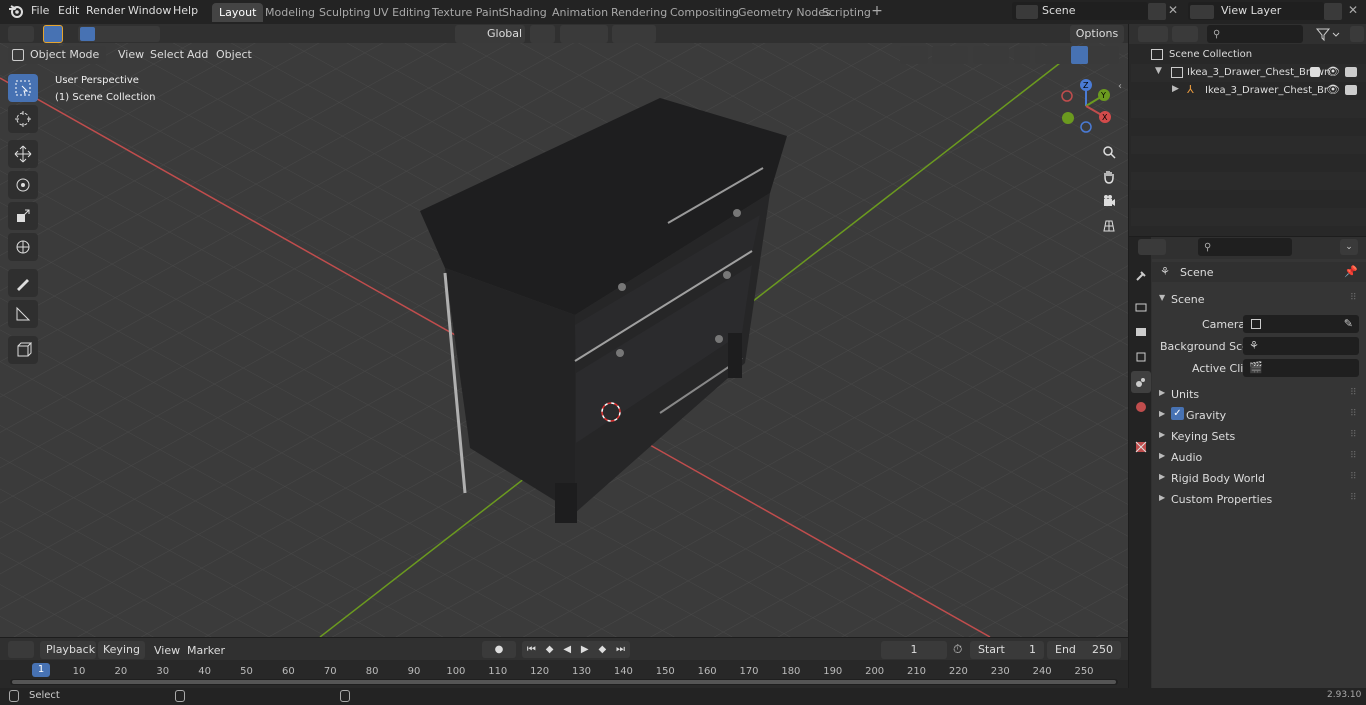 Image resolution: width=1366 pixels, height=705 pixels. What do you see at coordinates (23, 314) in the screenshot?
I see `measure-tool` at bounding box center [23, 314].